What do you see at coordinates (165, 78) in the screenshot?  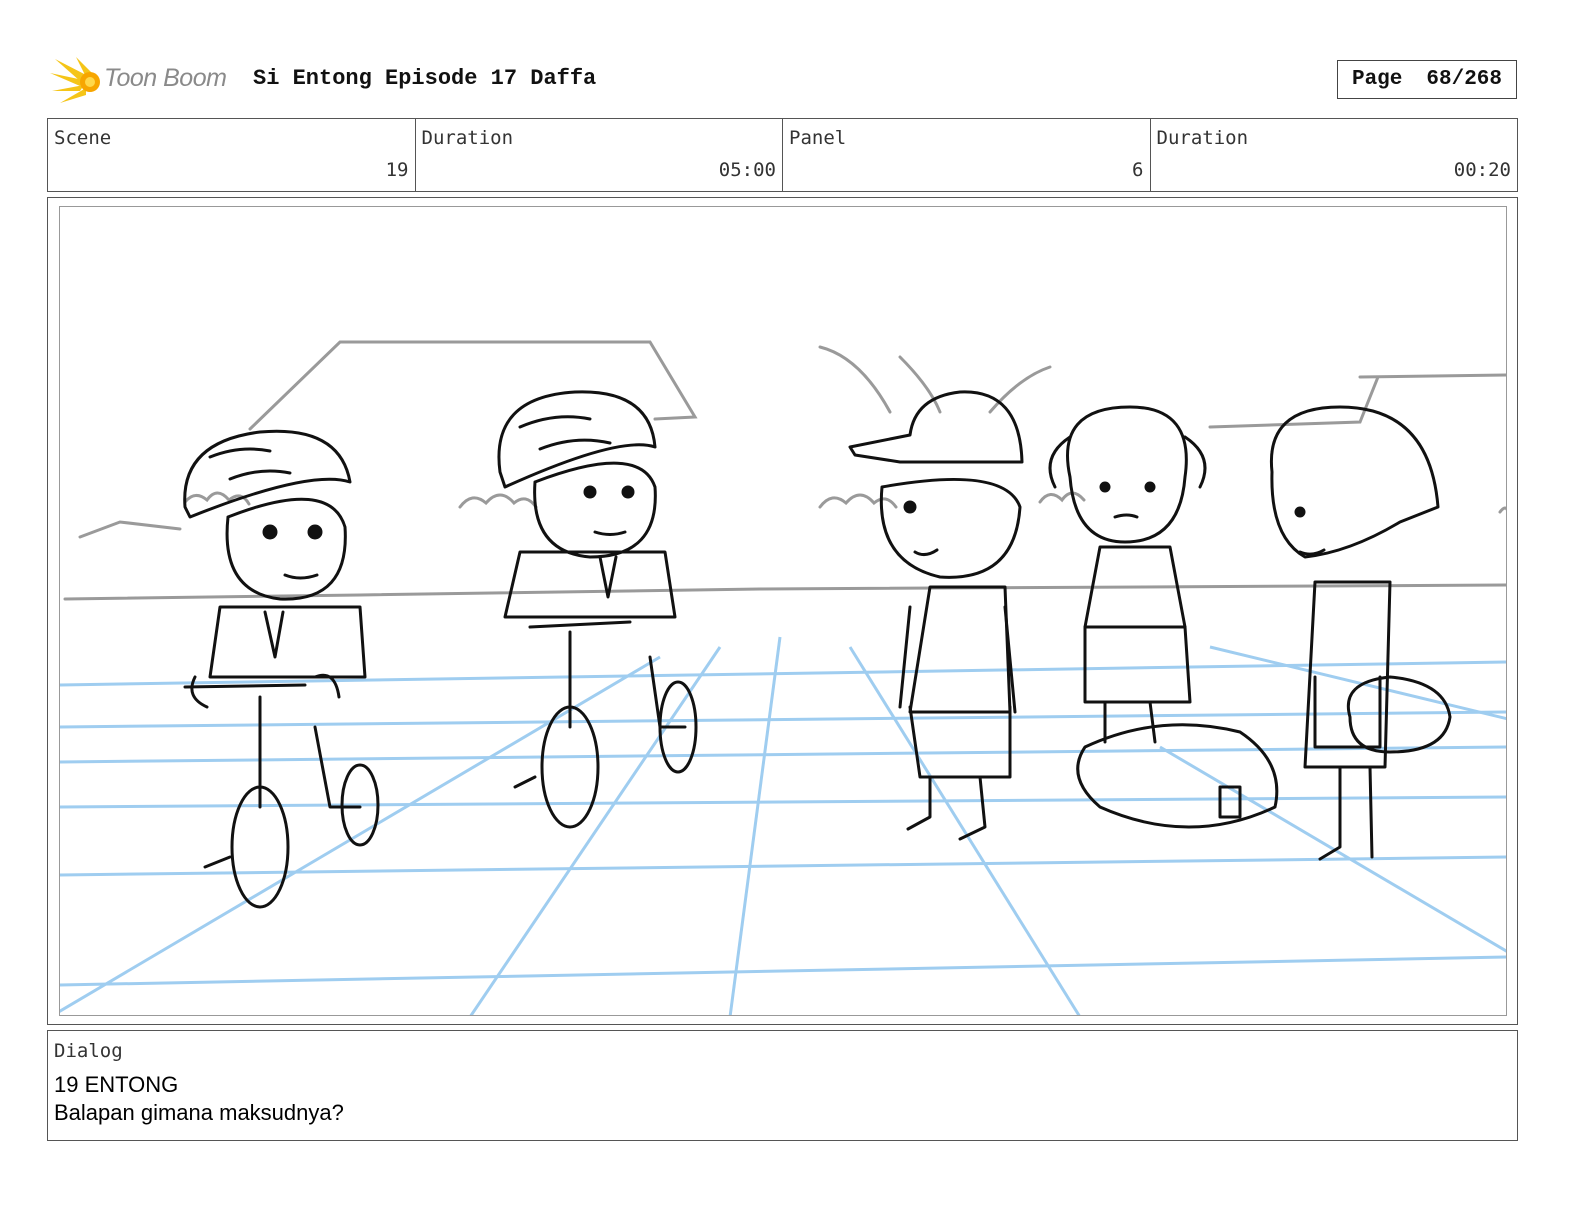 I see `logo-wordmark: Toon Boom` at bounding box center [165, 78].